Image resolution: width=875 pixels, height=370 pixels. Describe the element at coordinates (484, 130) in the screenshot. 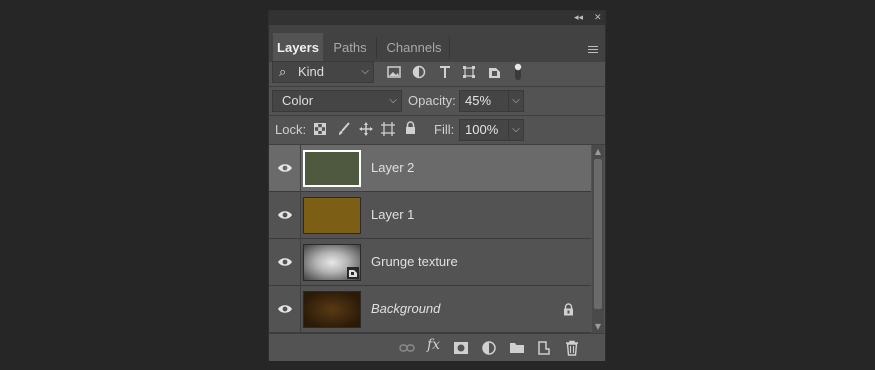

I see `fill-input: 100%` at that location.